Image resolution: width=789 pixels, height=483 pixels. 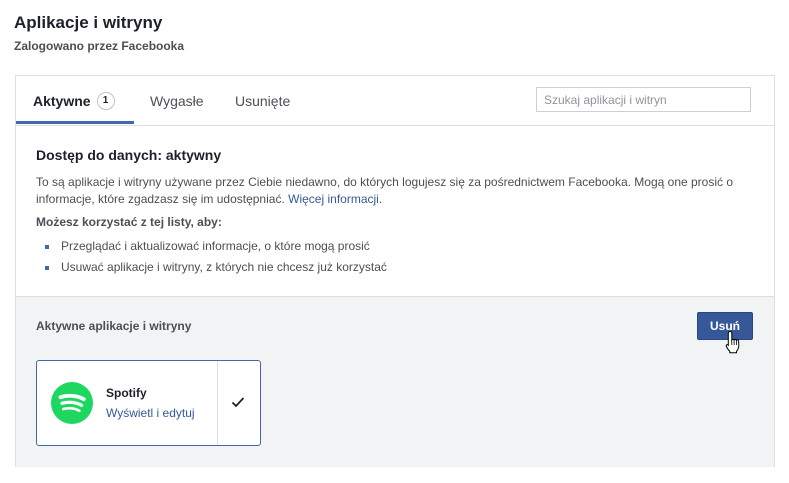 What do you see at coordinates (217, 403) in the screenshot?
I see `card-divider` at bounding box center [217, 403].